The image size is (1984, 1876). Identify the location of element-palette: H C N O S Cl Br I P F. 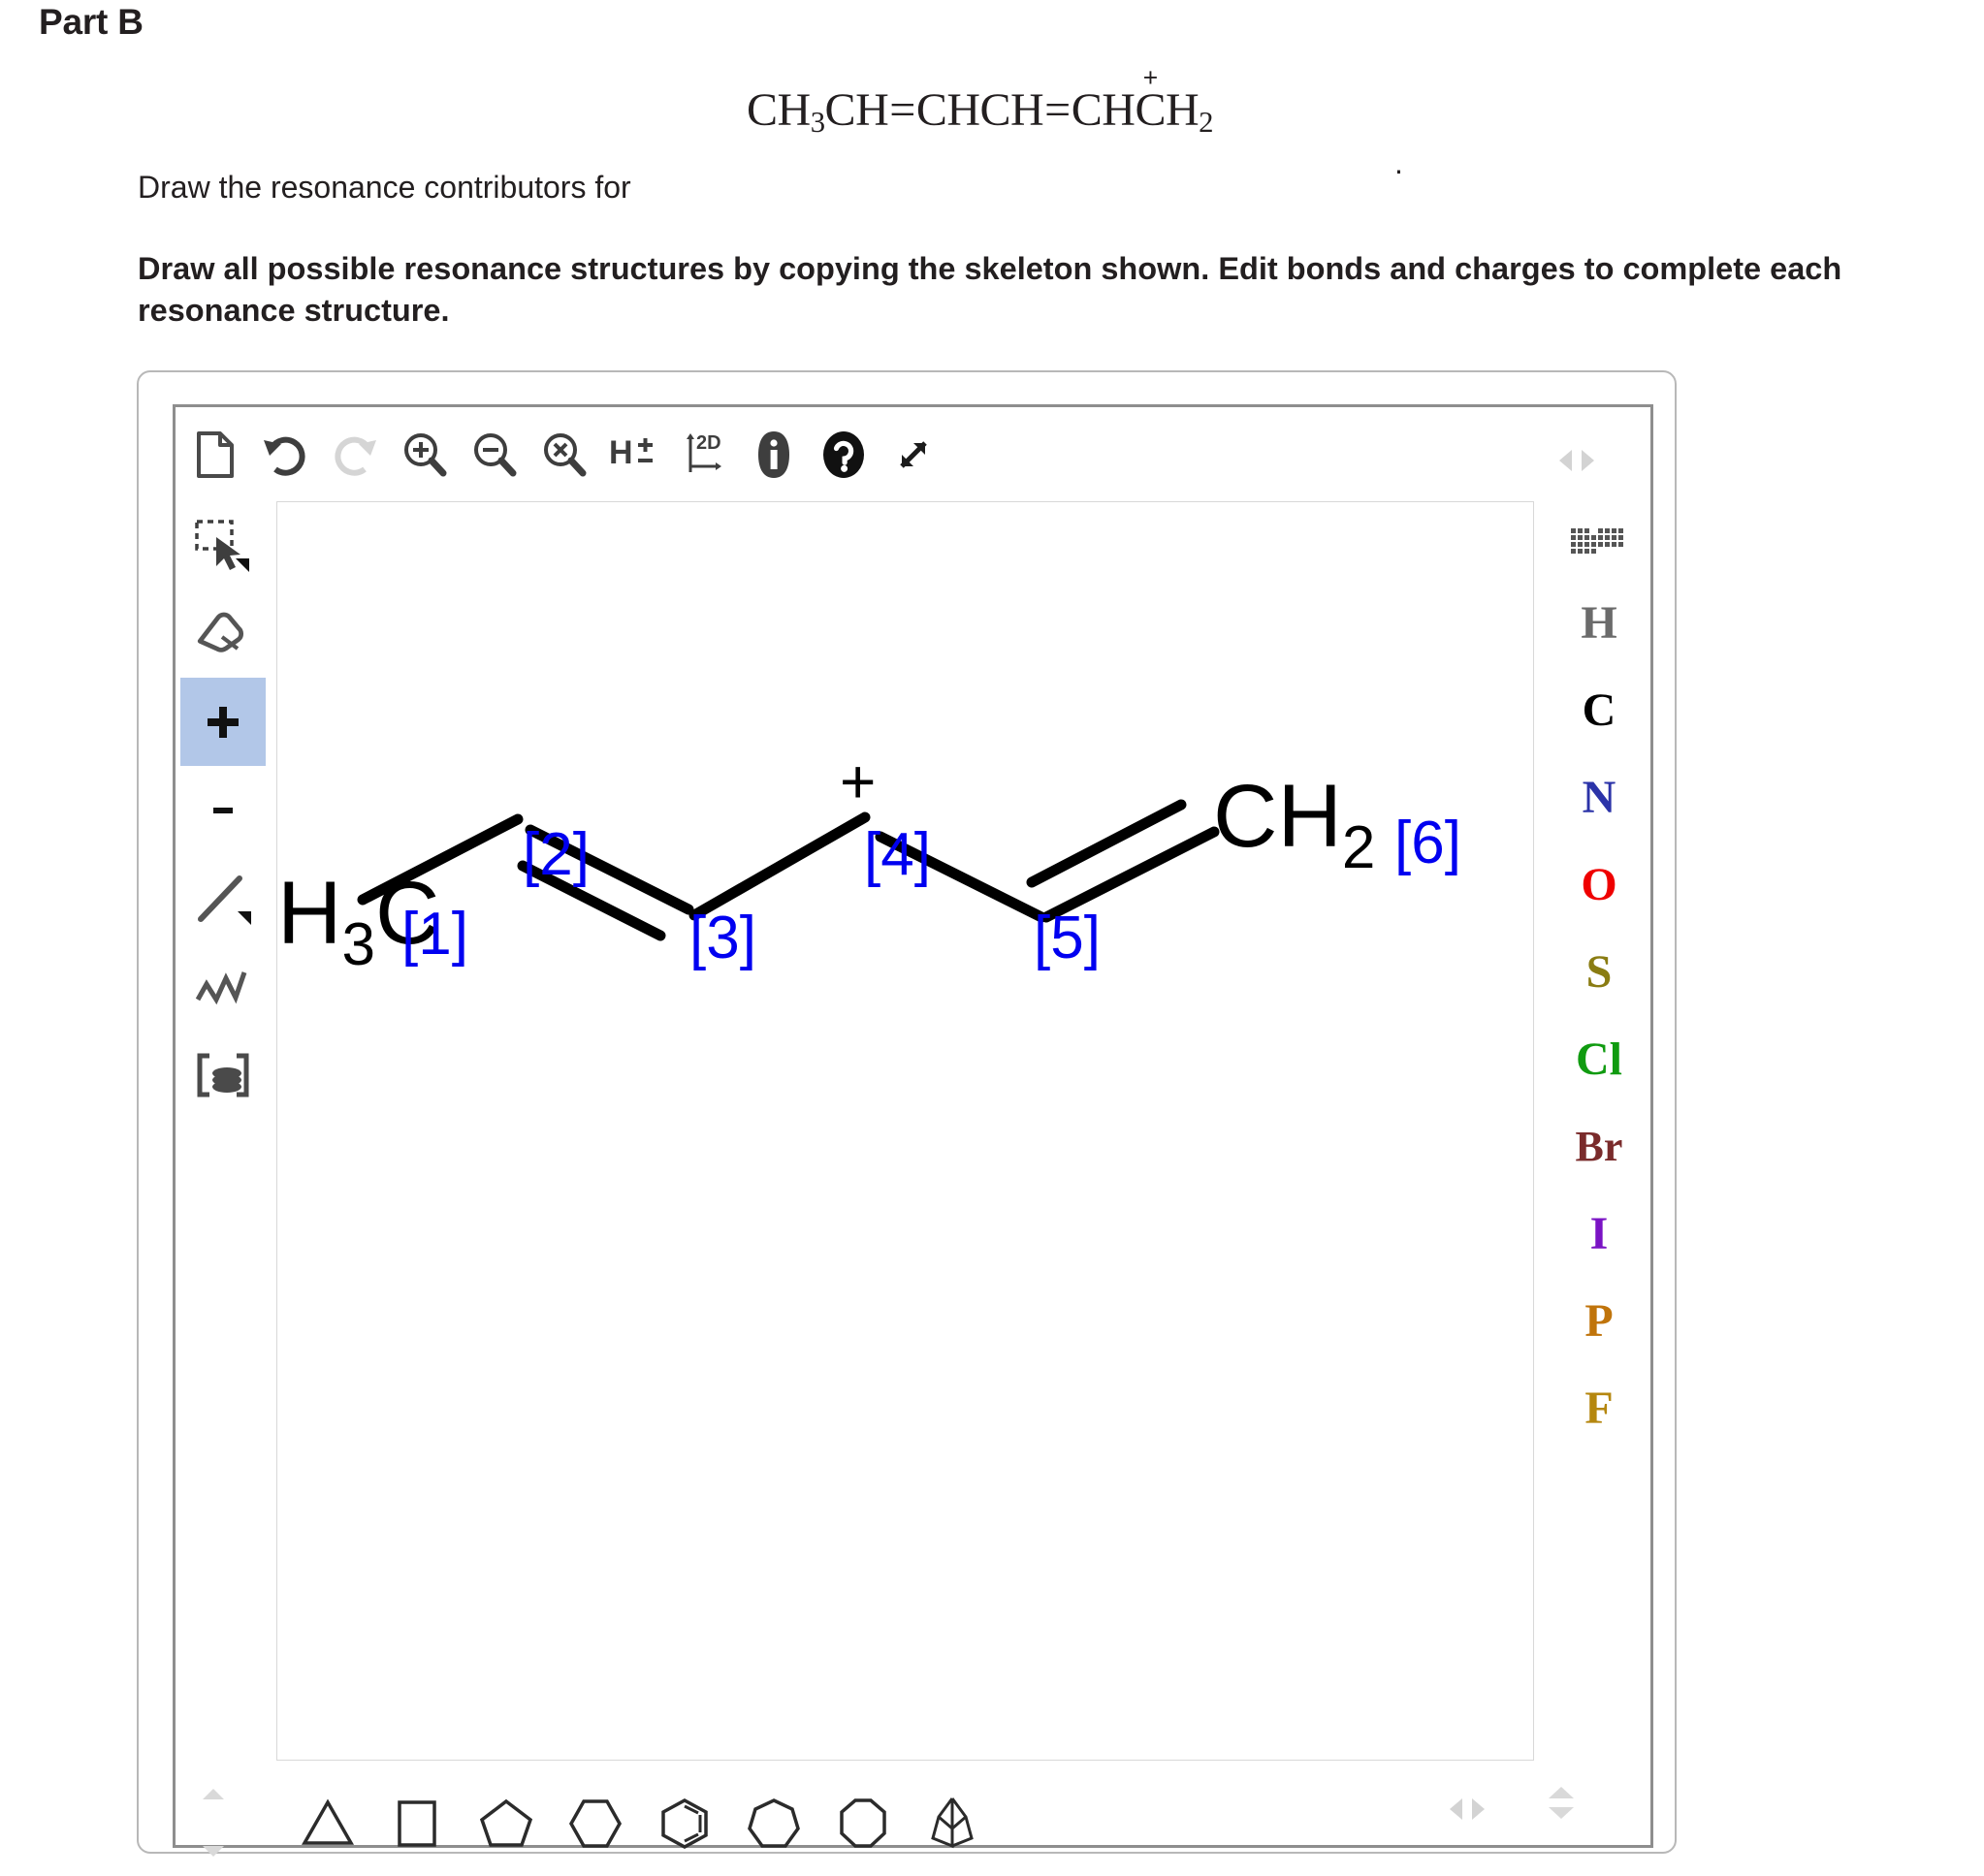
(1600, 1134).